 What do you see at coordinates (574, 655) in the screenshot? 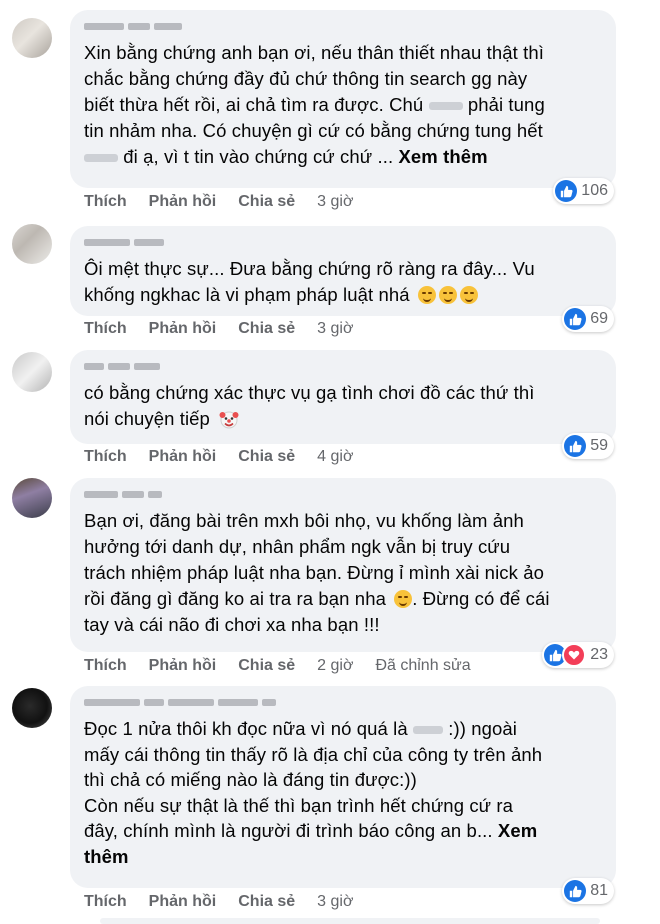
I see `love-reaction-icon` at bounding box center [574, 655].